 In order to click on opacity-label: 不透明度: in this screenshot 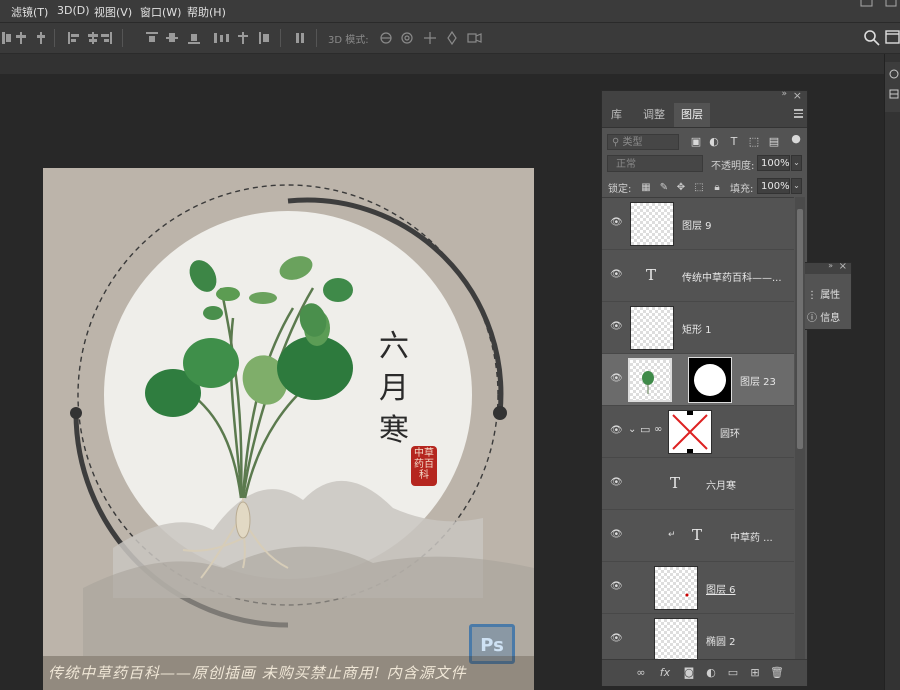, I will do `click(733, 166)`.